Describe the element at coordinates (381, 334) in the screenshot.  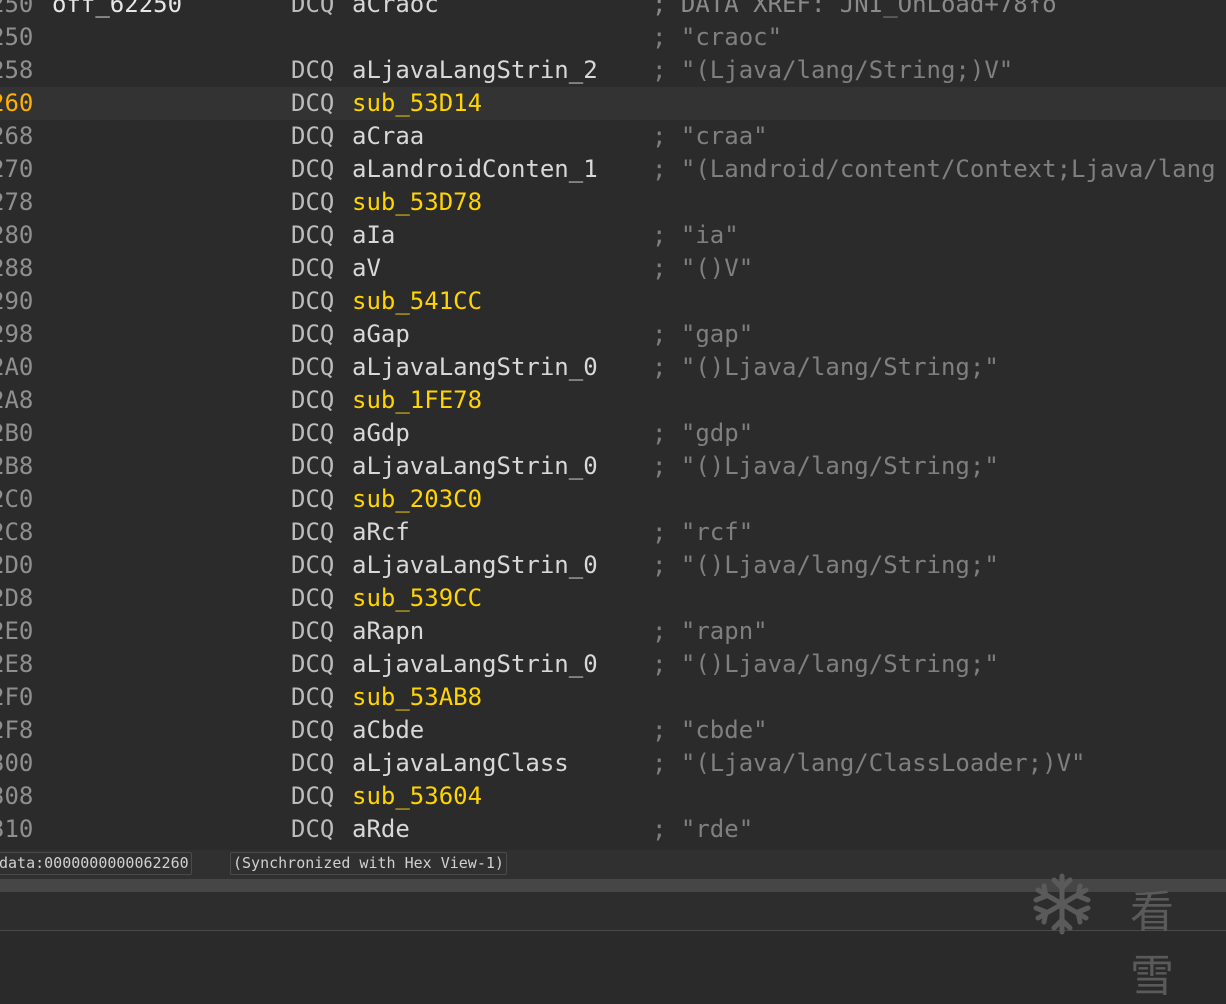
I see `string-ref-operand: aGap` at that location.